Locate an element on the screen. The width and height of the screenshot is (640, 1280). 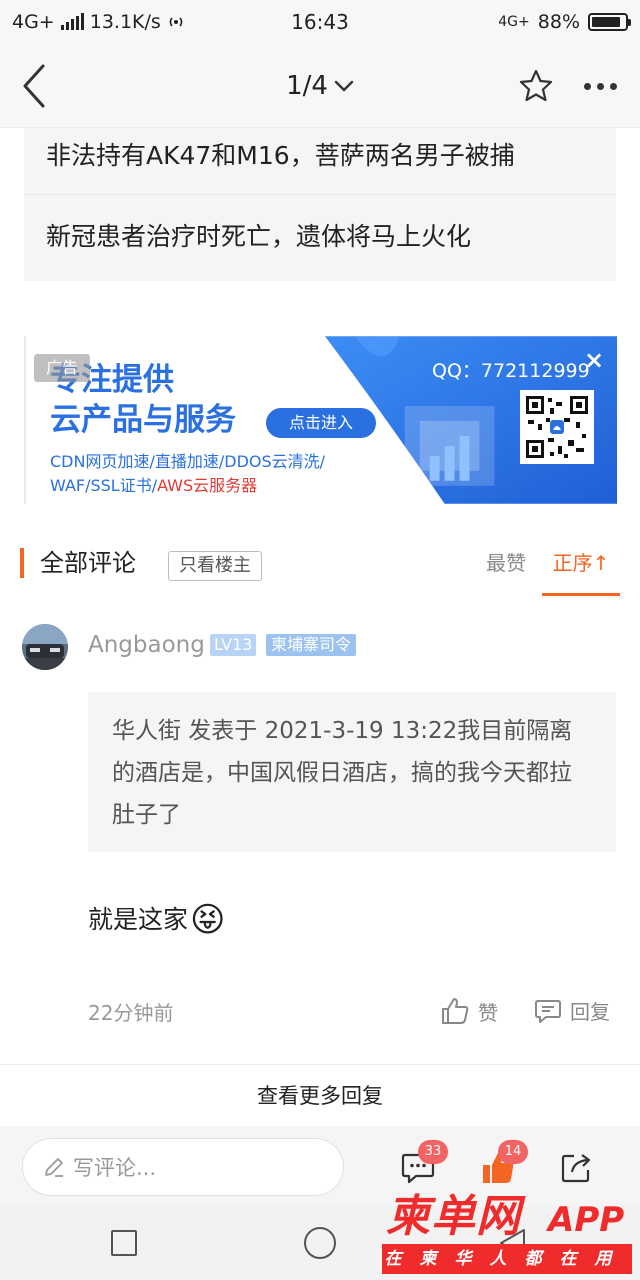
comment-icon is located at coordinates (548, 1011).